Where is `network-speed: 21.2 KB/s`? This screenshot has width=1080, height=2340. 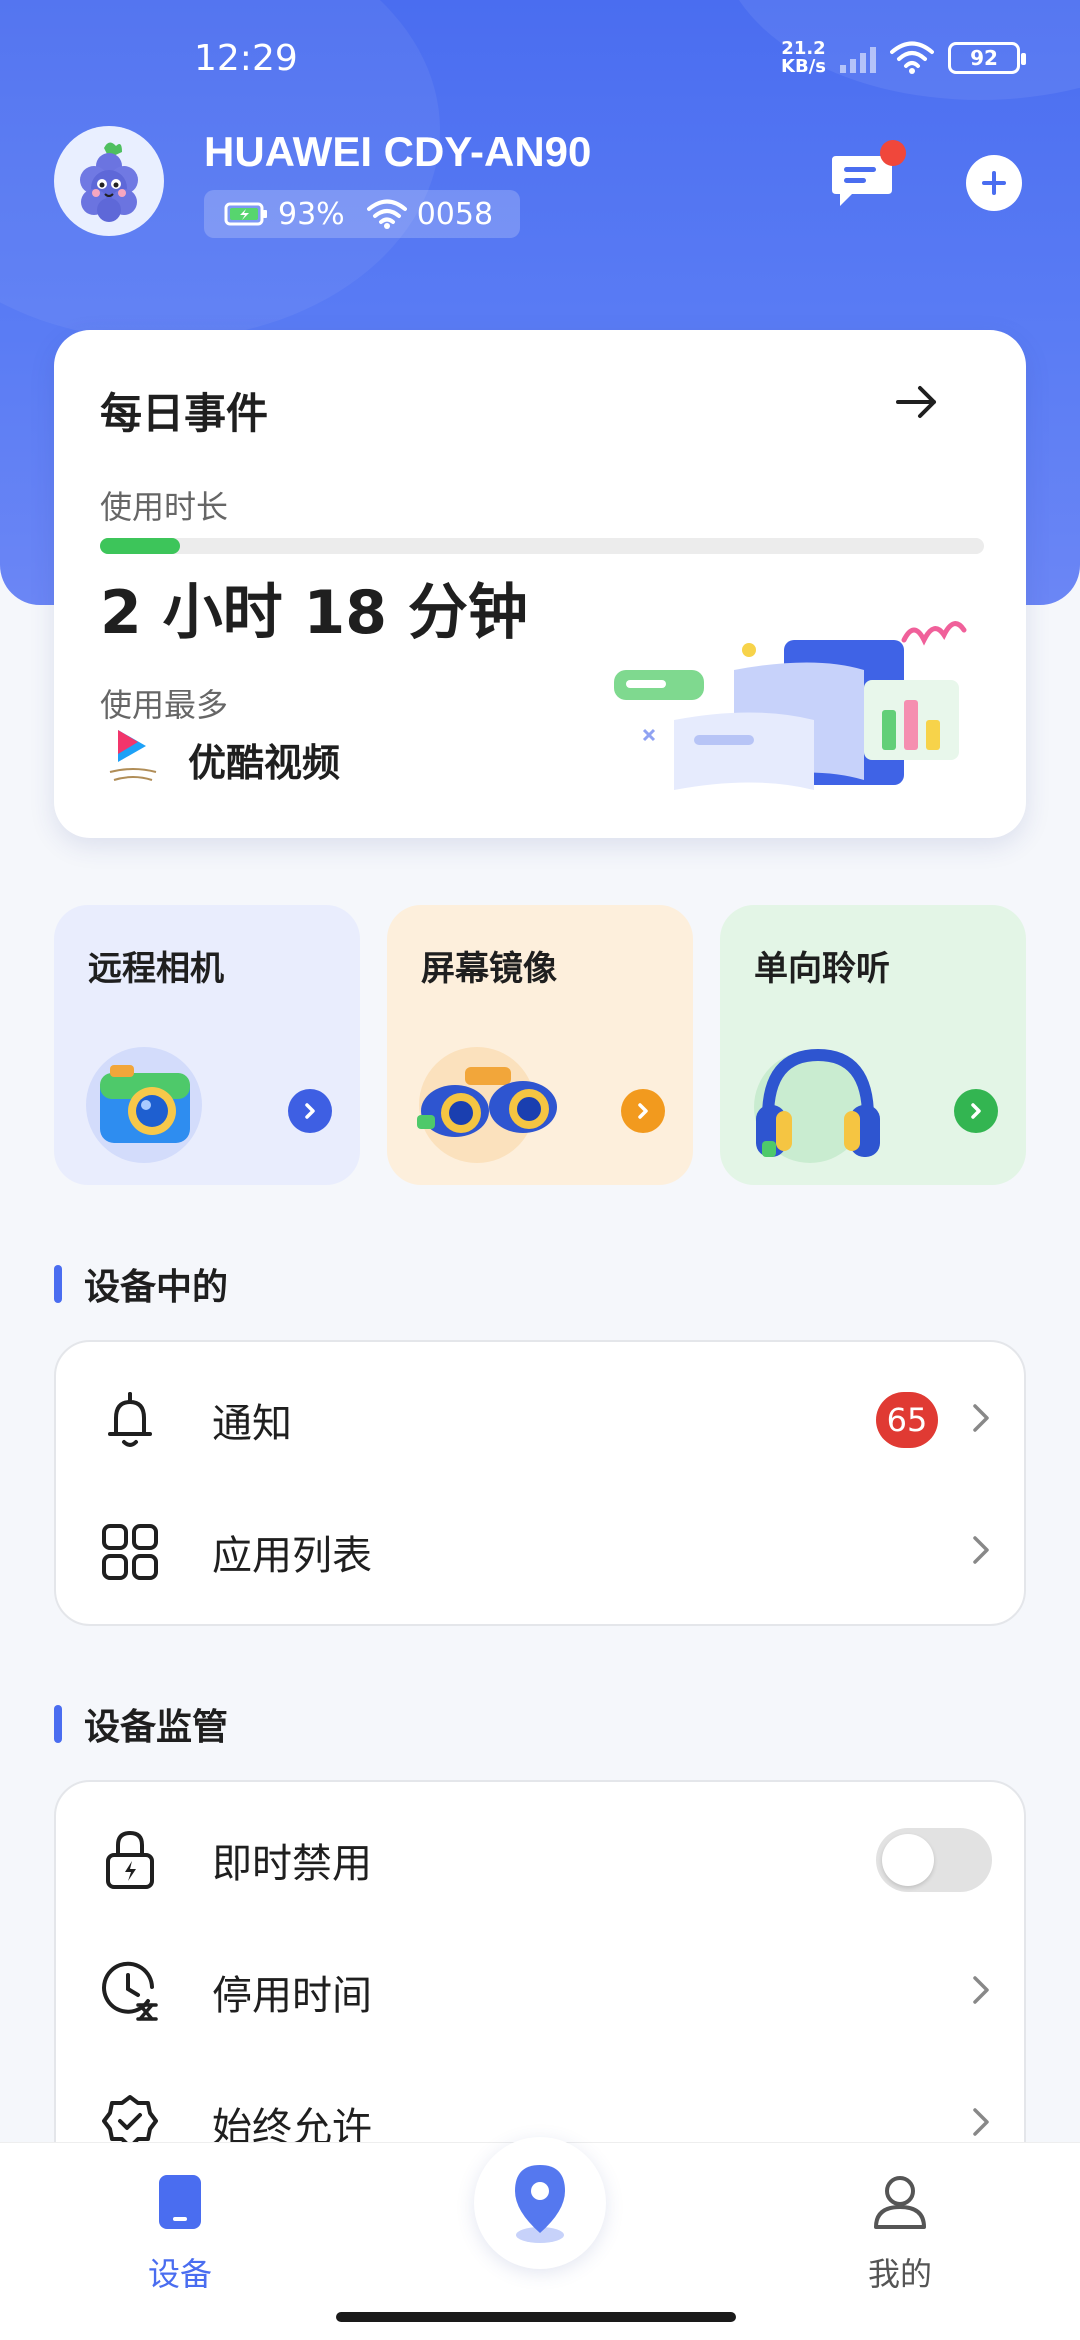 network-speed: 21.2 KB/s is located at coordinates (803, 58).